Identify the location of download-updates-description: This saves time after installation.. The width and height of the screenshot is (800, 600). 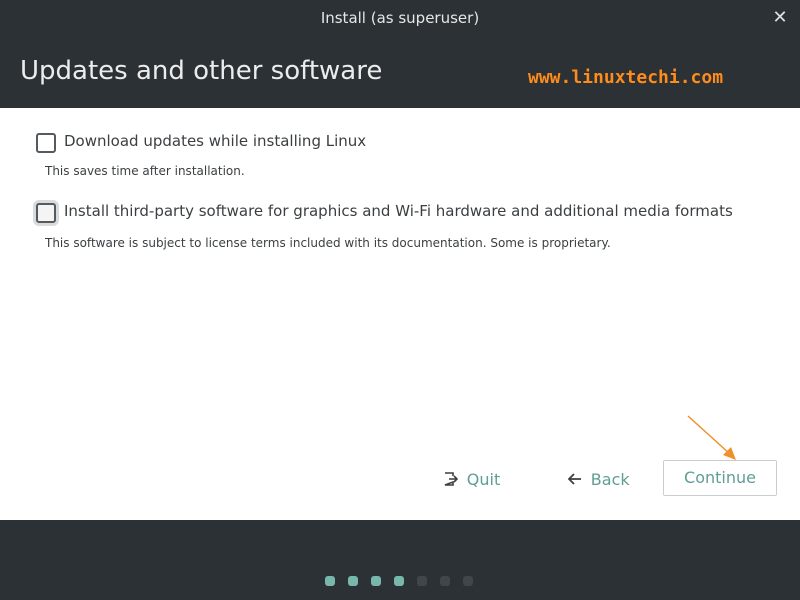
(145, 171).